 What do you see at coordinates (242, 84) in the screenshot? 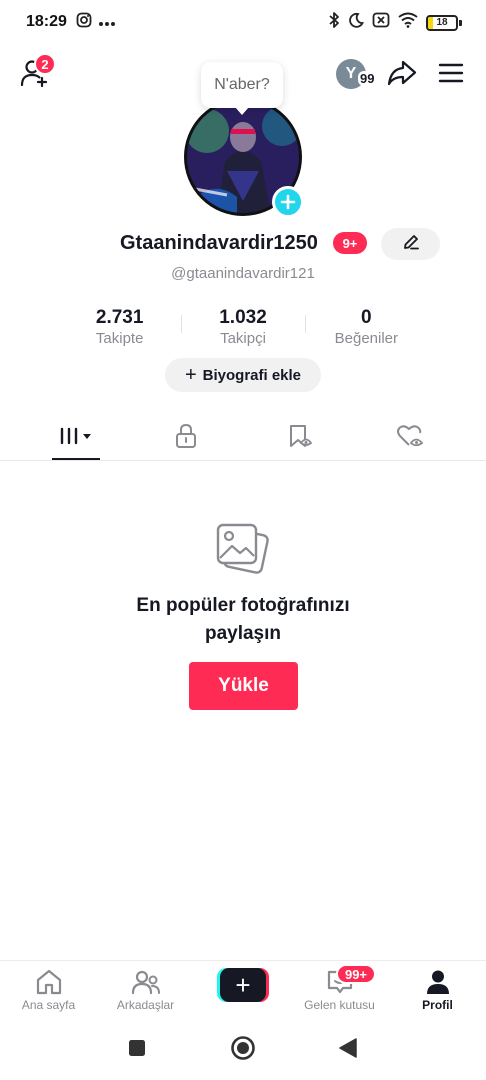
I see `note-bubble-text: N'aber?` at bounding box center [242, 84].